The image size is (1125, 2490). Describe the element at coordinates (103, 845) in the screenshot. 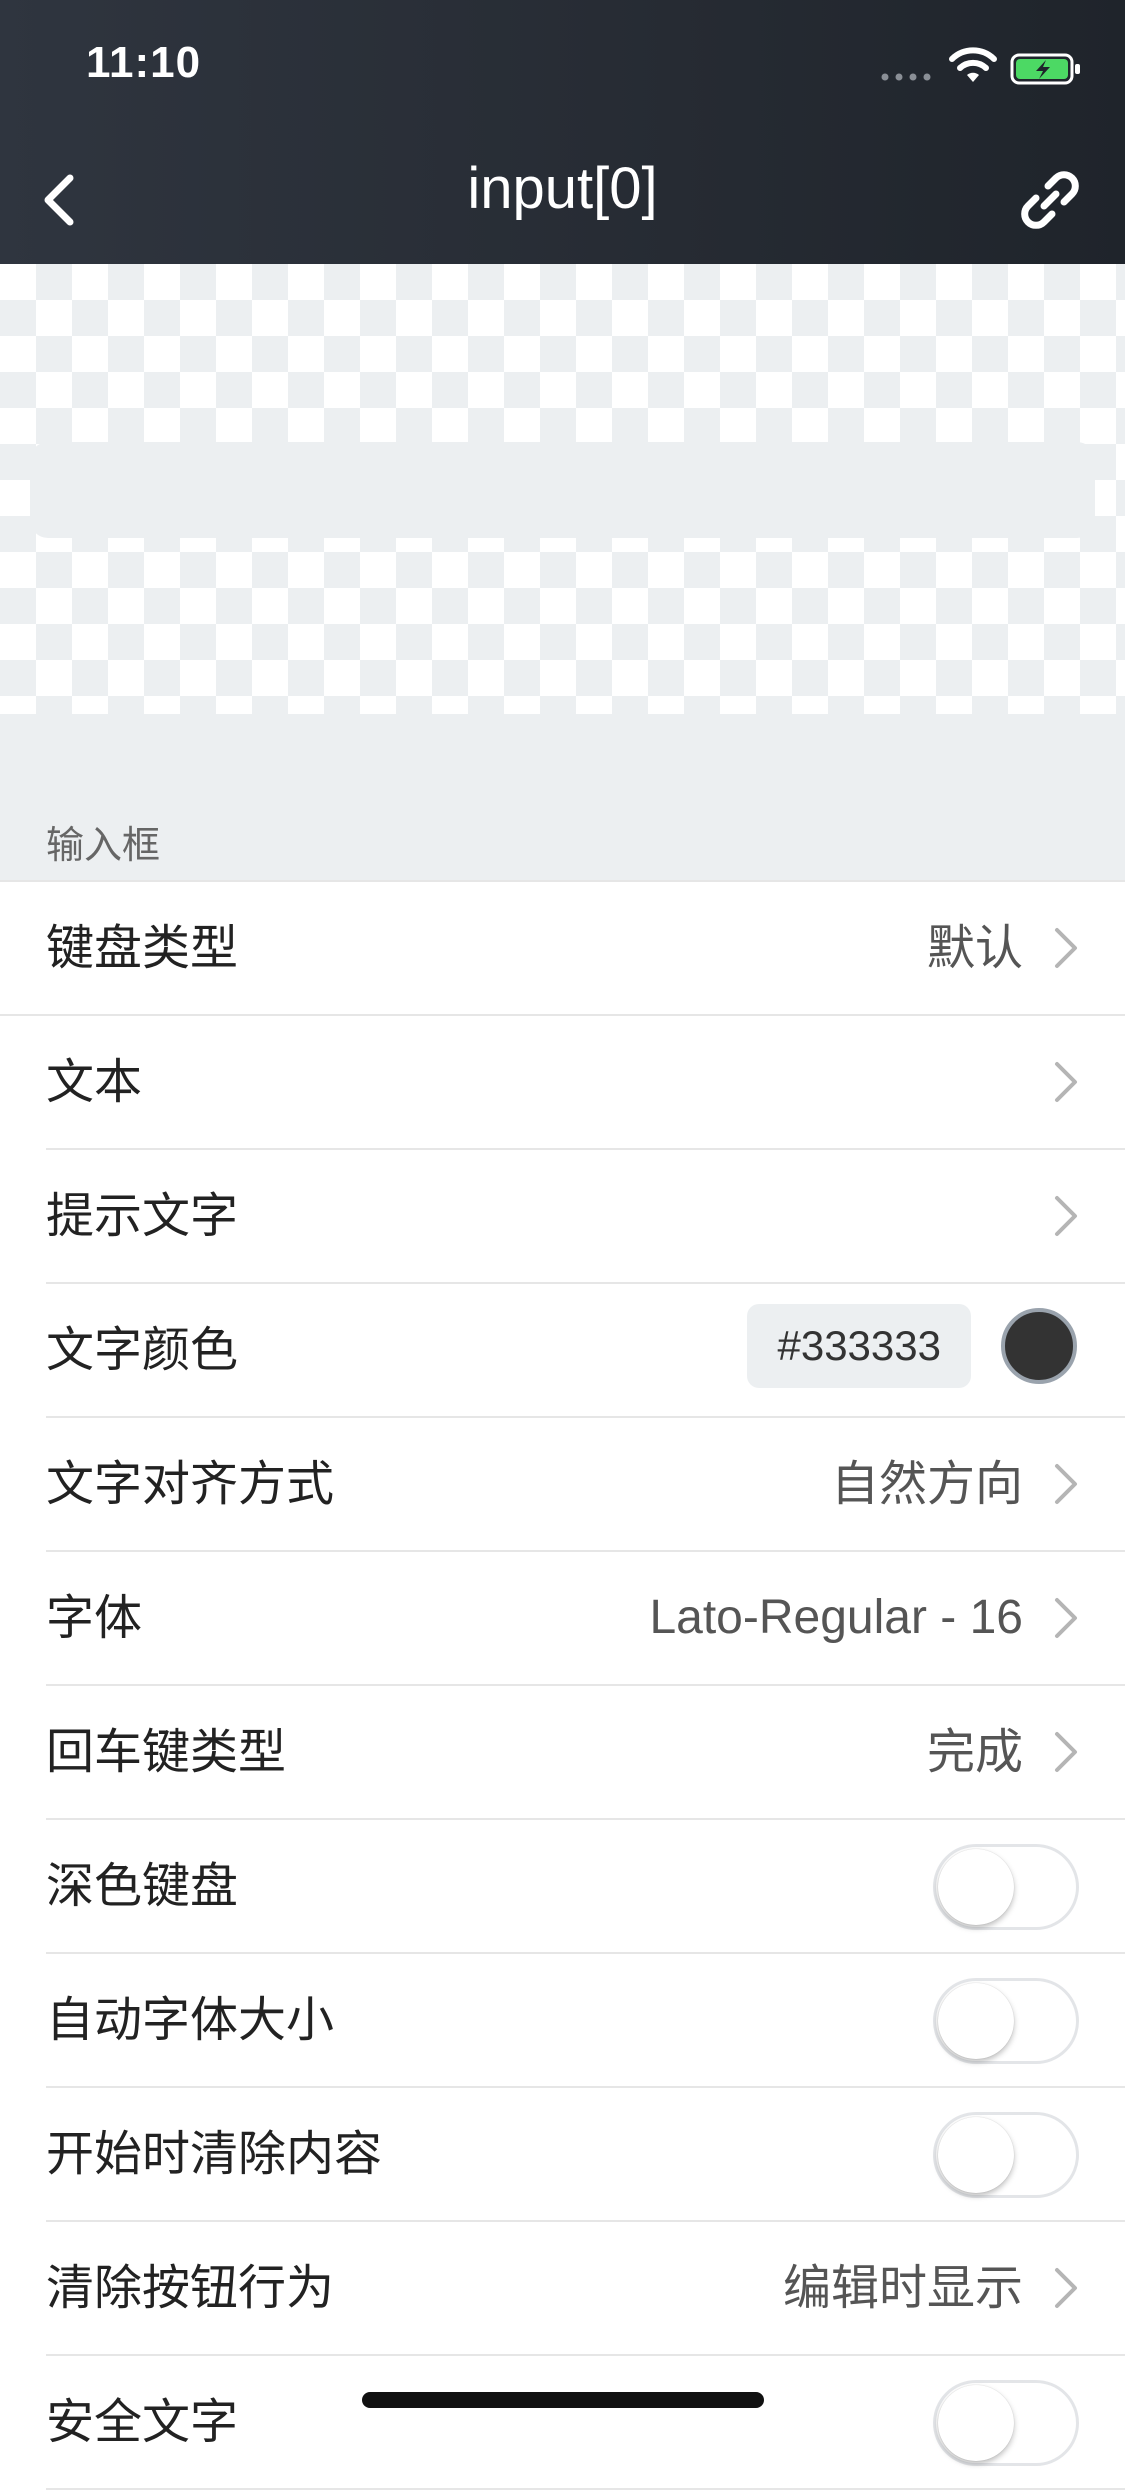

I see `section-title: 输入框` at that location.